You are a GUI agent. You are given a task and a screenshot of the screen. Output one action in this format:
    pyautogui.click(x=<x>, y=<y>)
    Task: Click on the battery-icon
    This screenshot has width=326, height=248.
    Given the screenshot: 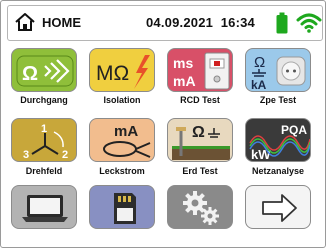 What is the action you would take?
    pyautogui.click(x=282, y=23)
    